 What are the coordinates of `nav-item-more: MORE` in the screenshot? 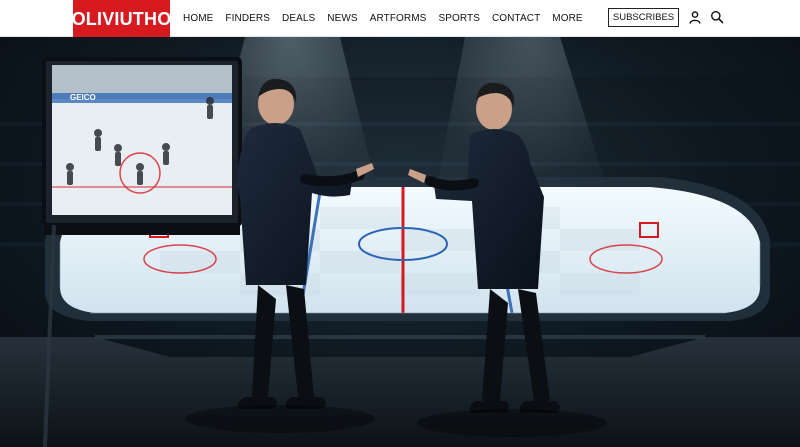 It's located at (567, 18).